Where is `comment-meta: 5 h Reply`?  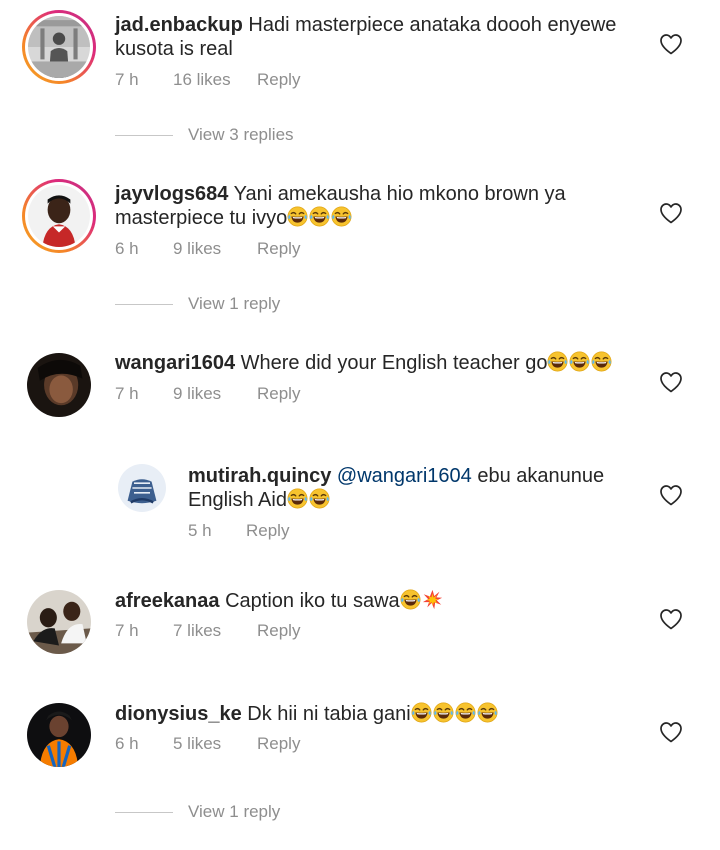
comment-meta: 5 h Reply is located at coordinates (238, 531).